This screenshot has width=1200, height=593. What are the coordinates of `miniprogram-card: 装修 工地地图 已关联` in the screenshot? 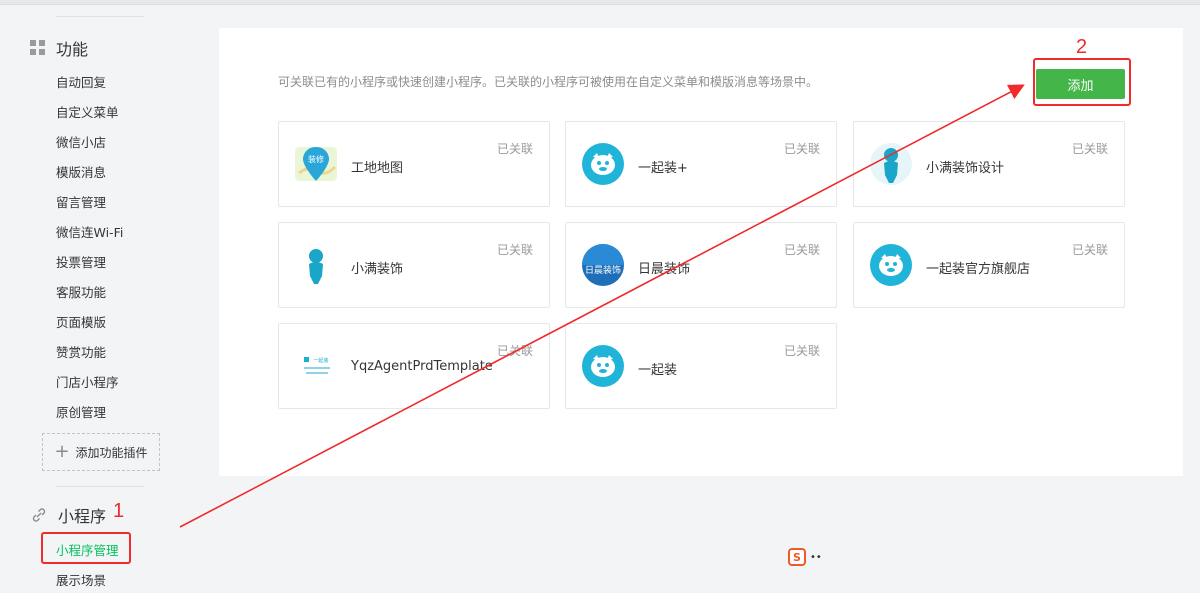 It's located at (414, 164).